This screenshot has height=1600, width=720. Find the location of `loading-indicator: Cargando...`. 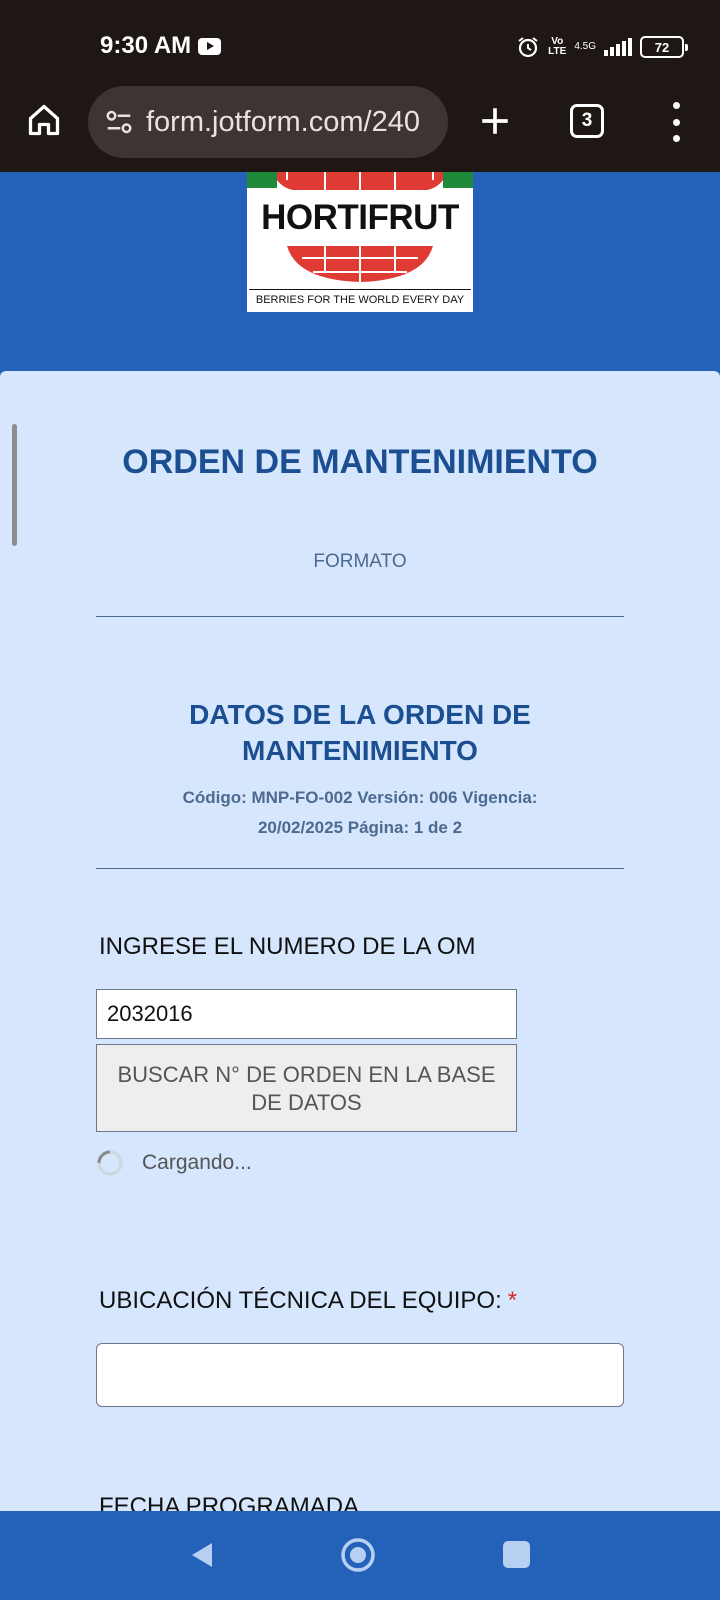

loading-indicator: Cargando... is located at coordinates (174, 1163).